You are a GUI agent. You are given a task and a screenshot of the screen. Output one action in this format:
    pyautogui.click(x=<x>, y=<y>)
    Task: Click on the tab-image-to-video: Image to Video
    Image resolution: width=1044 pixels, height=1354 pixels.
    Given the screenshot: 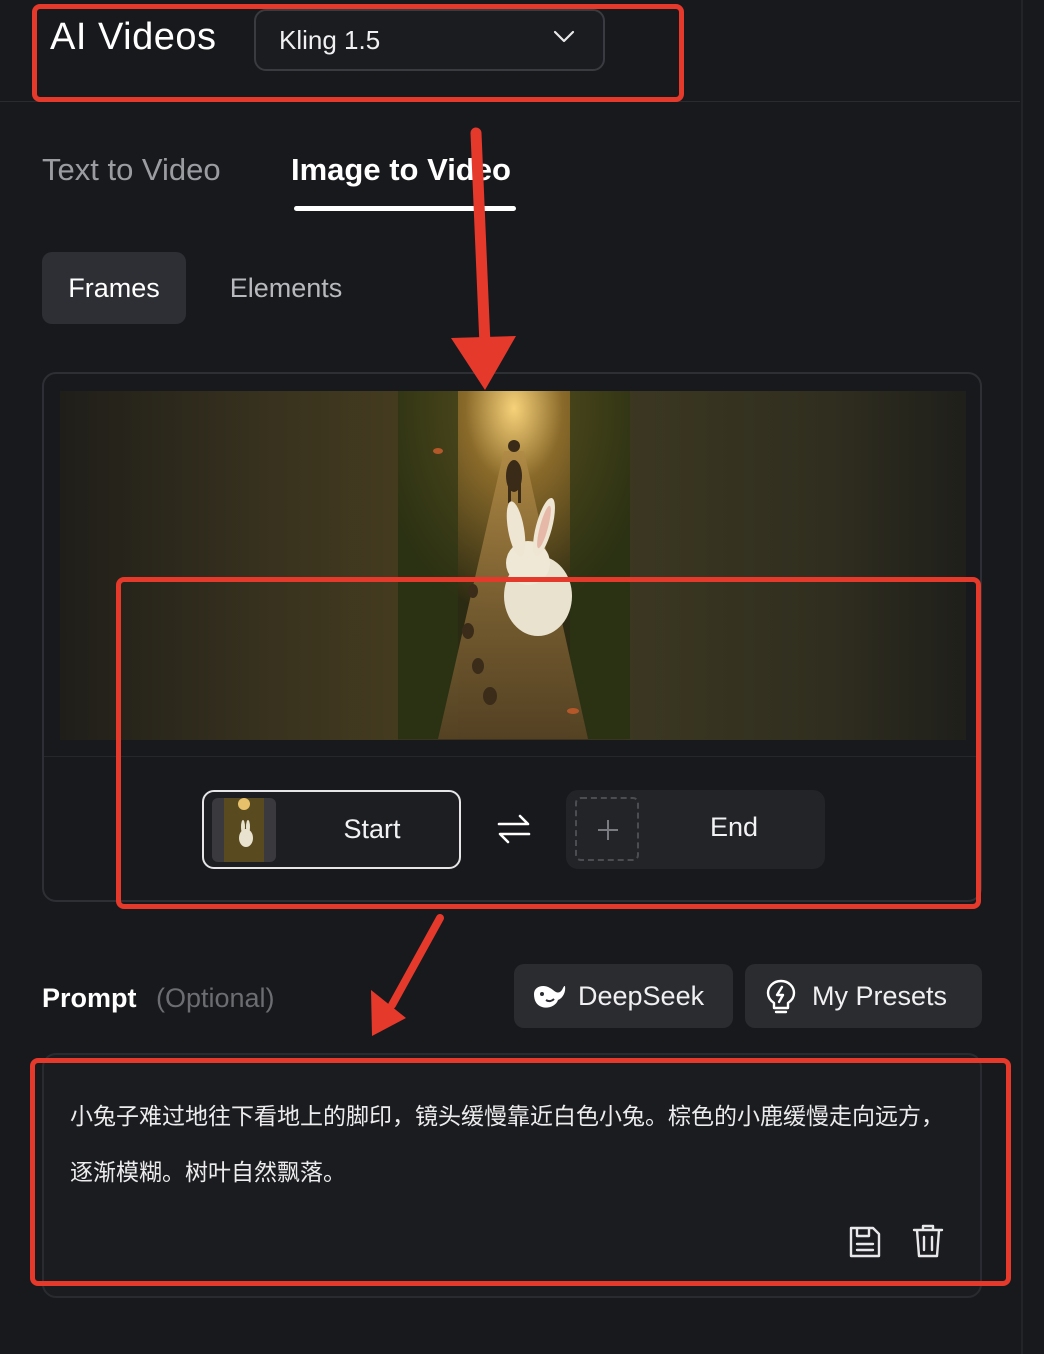 What is the action you would take?
    pyautogui.click(x=401, y=170)
    